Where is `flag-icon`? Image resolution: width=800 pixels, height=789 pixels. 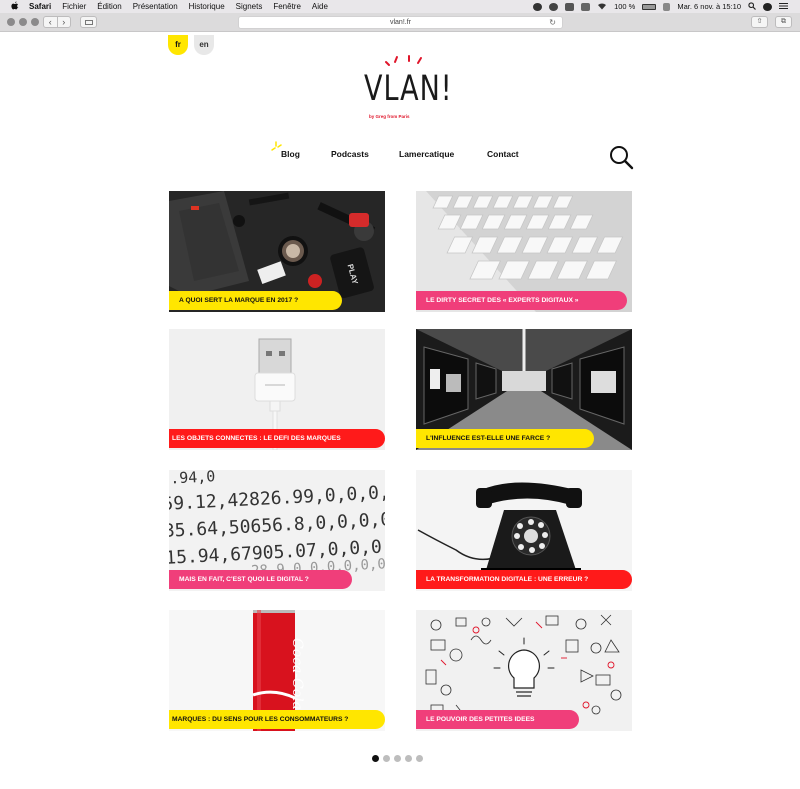 flag-icon is located at coordinates (667, 6).